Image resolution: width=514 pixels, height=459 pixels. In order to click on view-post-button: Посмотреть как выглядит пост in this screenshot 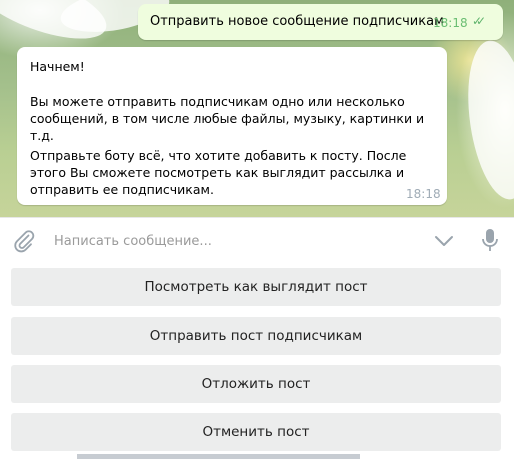, I will do `click(256, 287)`.